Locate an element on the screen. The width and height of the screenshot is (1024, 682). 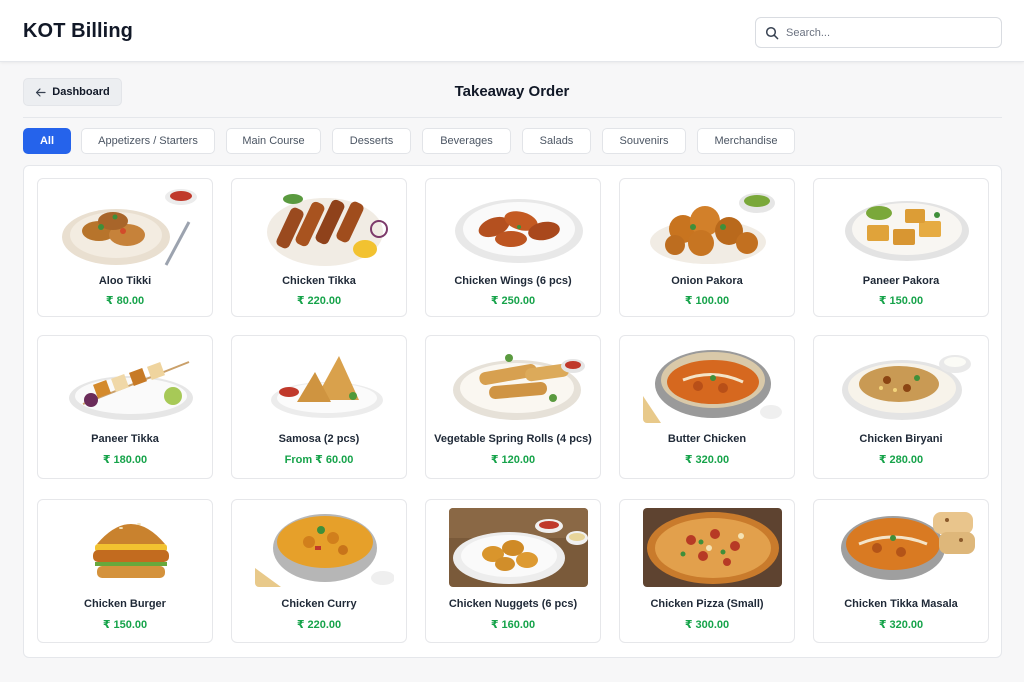
item-name: Chicken Curry is located at coordinates (319, 604).